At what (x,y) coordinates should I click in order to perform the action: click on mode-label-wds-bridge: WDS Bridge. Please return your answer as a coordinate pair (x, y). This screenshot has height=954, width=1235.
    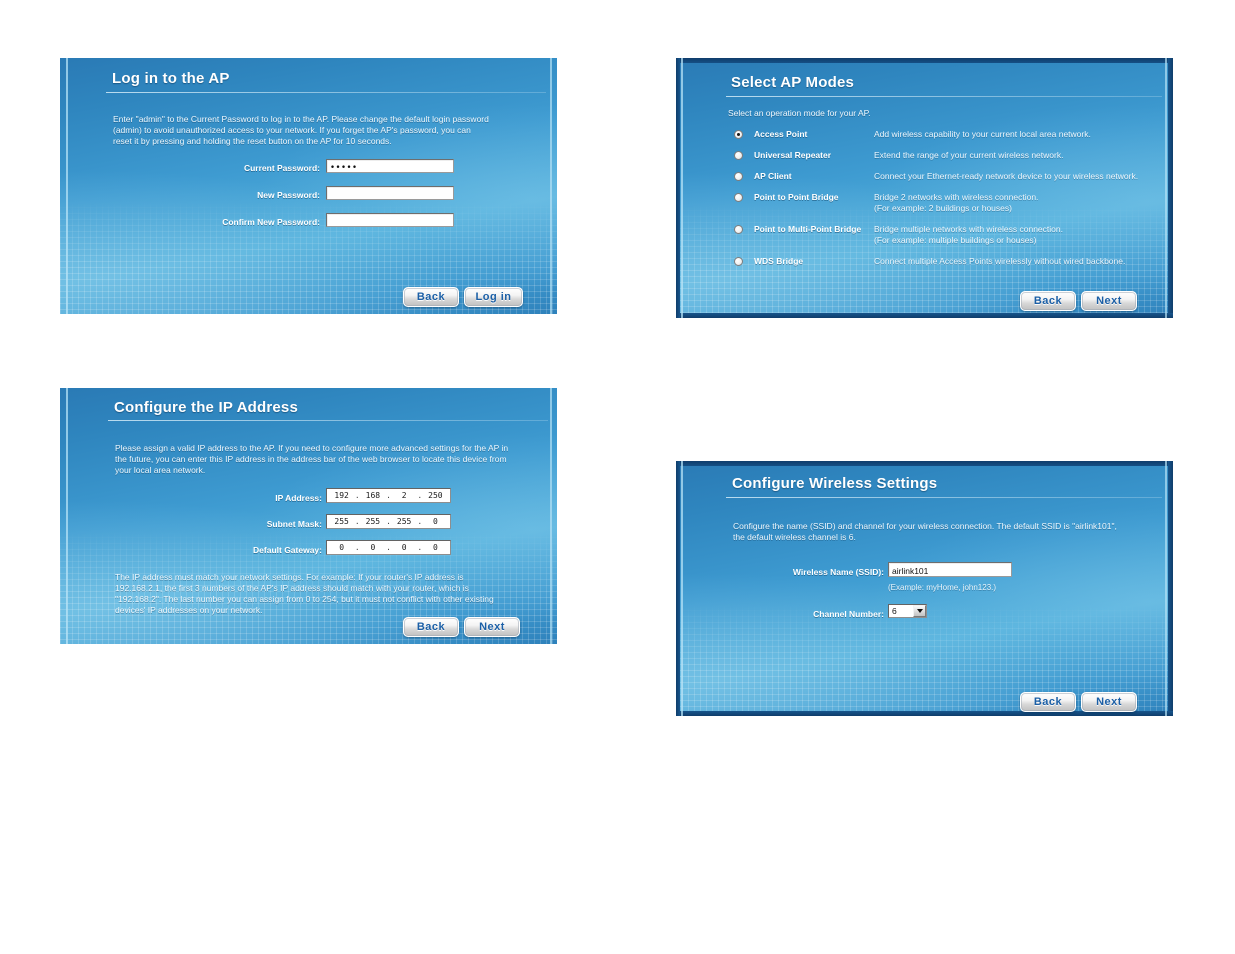
    Looking at the image, I should click on (779, 261).